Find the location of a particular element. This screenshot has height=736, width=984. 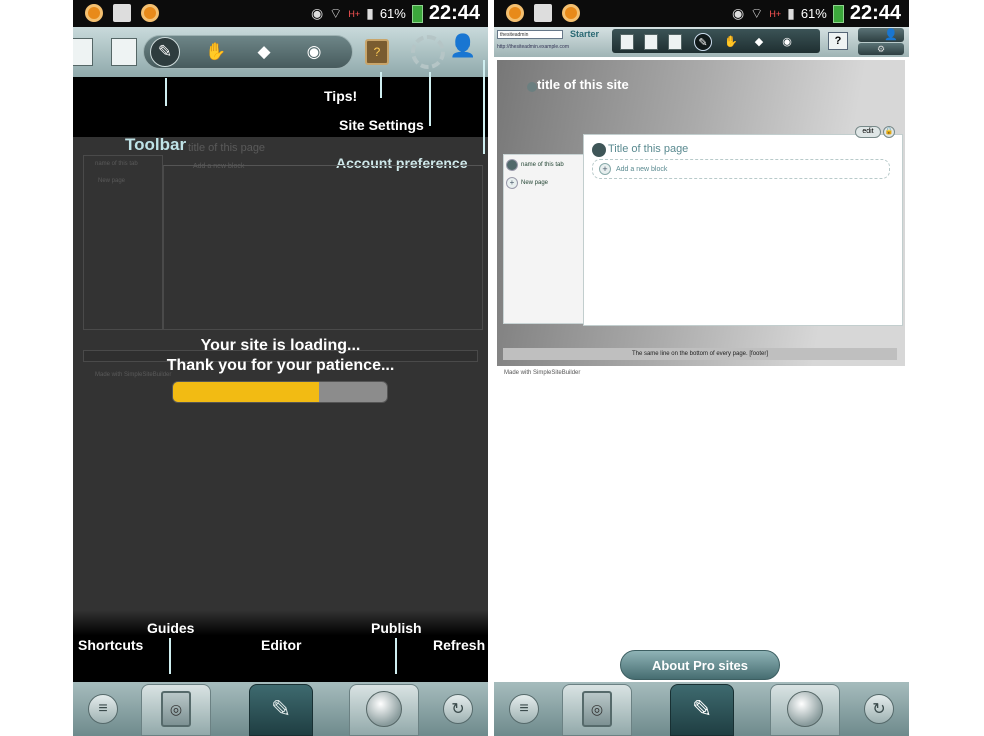

site-title: title of this site is located at coordinates (583, 84).